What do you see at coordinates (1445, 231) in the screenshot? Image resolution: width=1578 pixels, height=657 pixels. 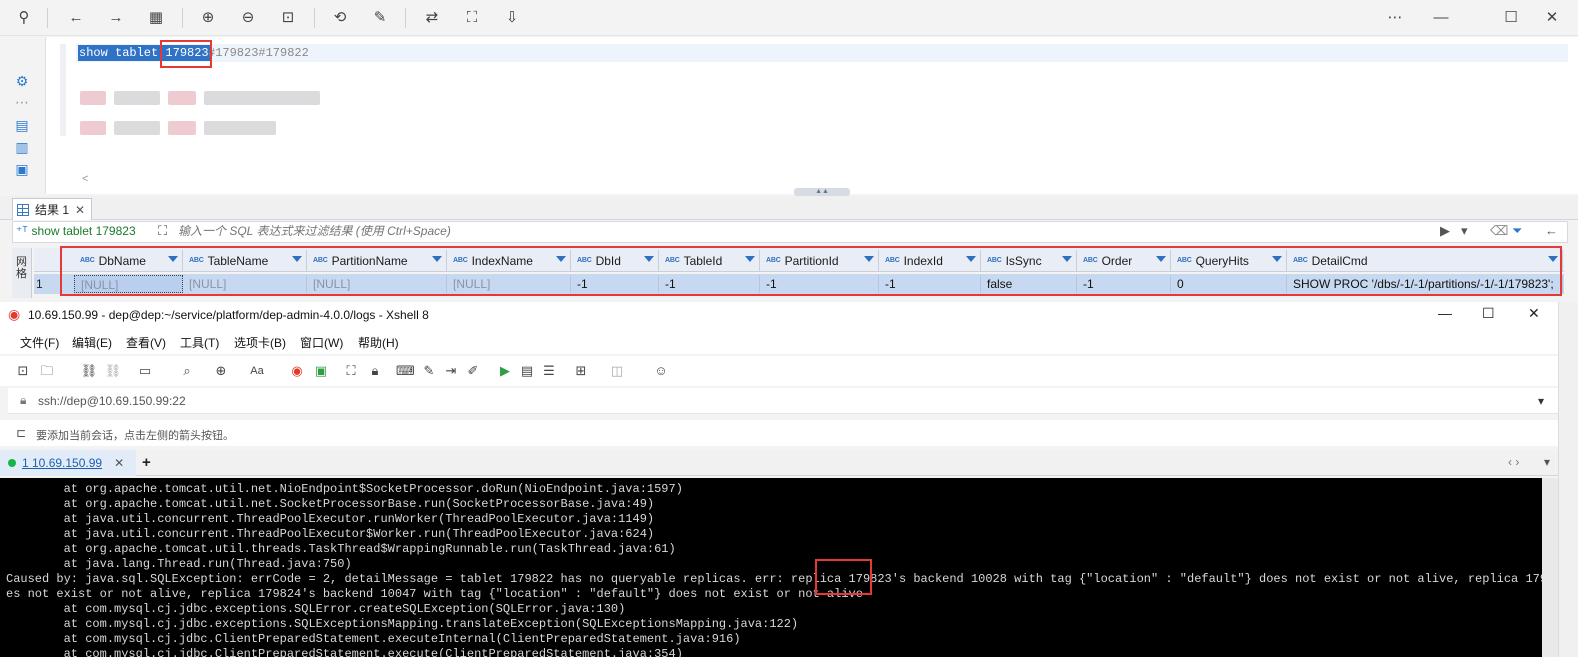 I see `apply-filter-icon: ▶` at bounding box center [1445, 231].